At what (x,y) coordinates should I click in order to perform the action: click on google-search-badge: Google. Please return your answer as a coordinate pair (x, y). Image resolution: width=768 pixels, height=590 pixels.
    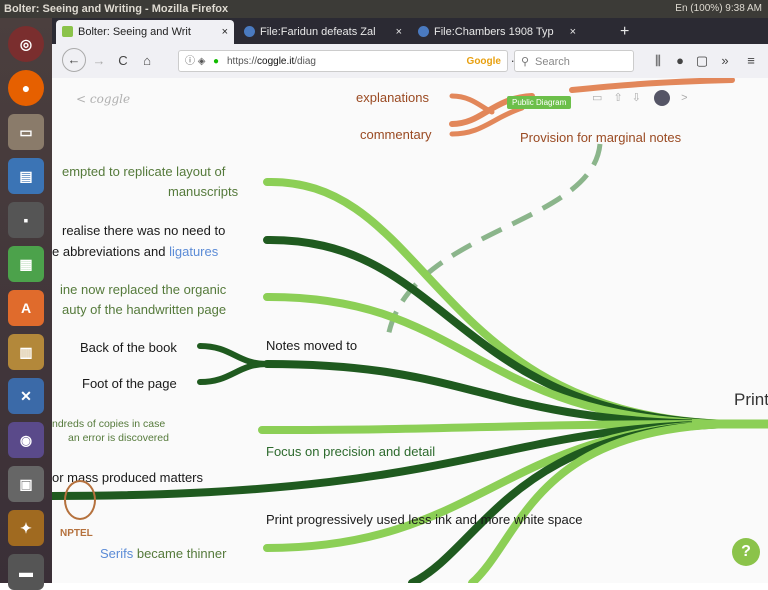
    Looking at the image, I should click on (484, 62).